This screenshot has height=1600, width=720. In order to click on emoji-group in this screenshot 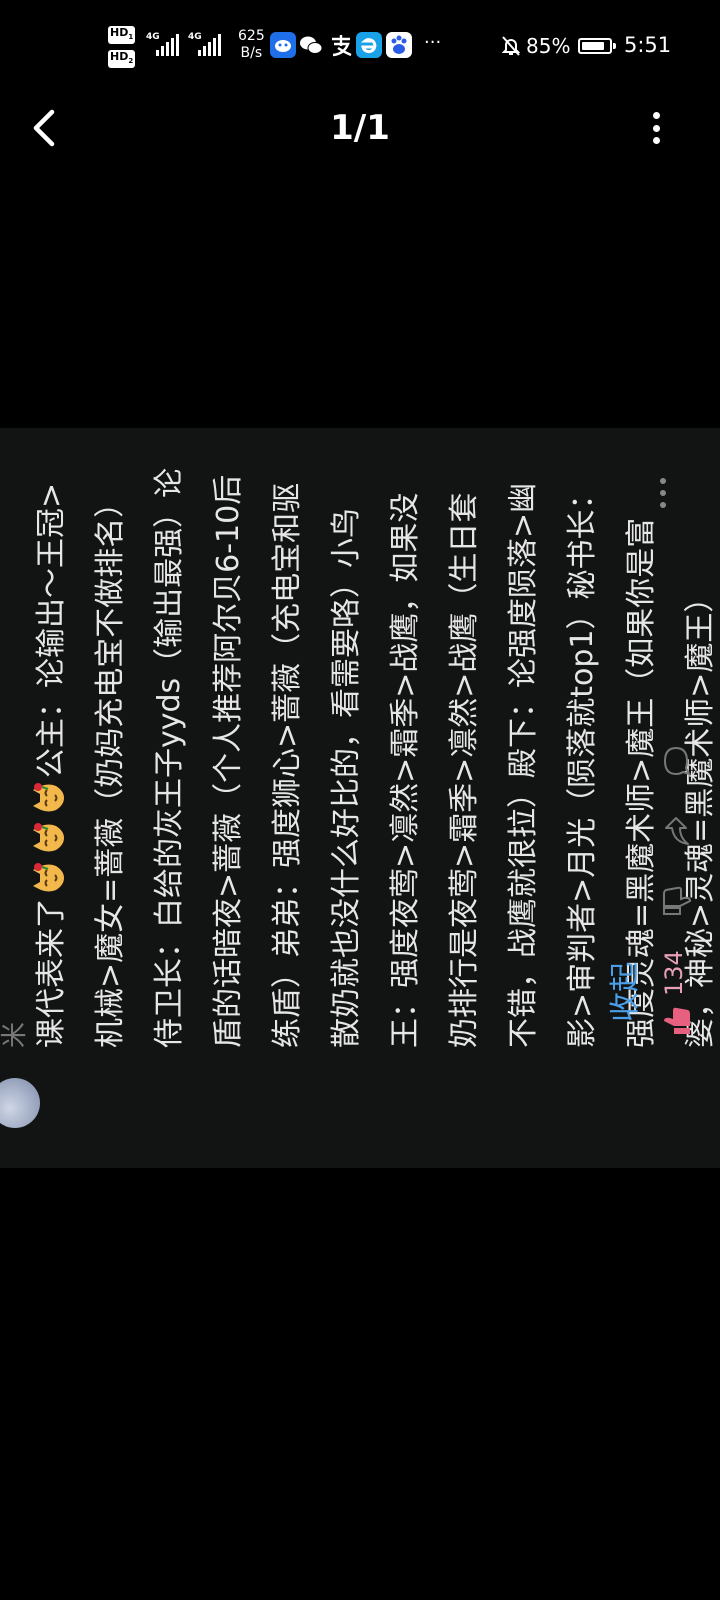, I will do `click(51, 838)`.